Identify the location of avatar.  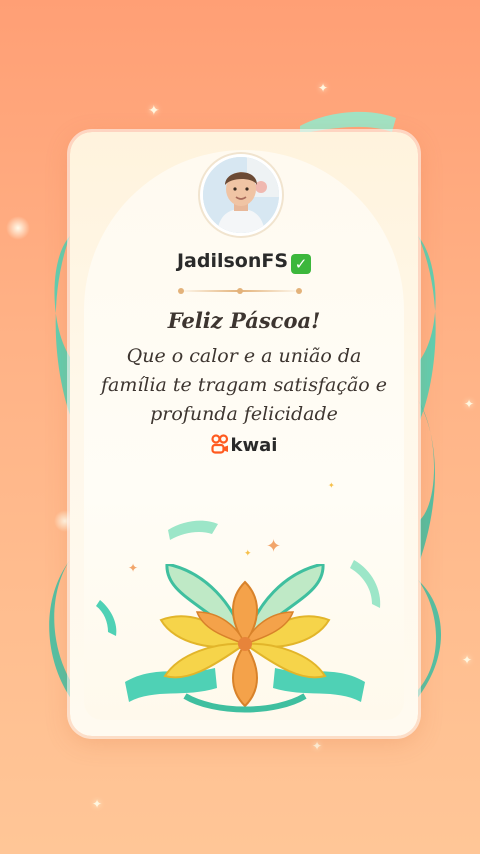
(241, 195).